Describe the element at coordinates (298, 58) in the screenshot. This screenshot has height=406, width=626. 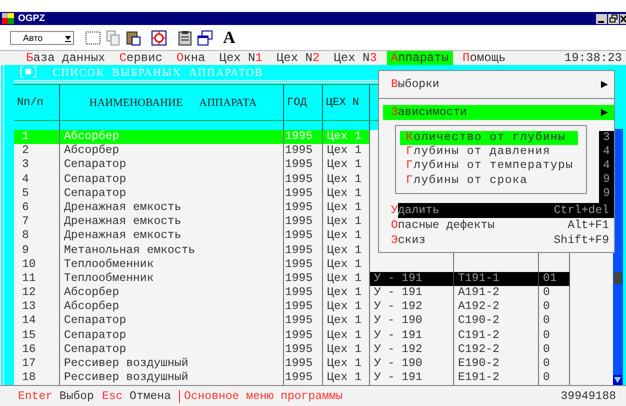
I see `menu-item: Цех N2` at that location.